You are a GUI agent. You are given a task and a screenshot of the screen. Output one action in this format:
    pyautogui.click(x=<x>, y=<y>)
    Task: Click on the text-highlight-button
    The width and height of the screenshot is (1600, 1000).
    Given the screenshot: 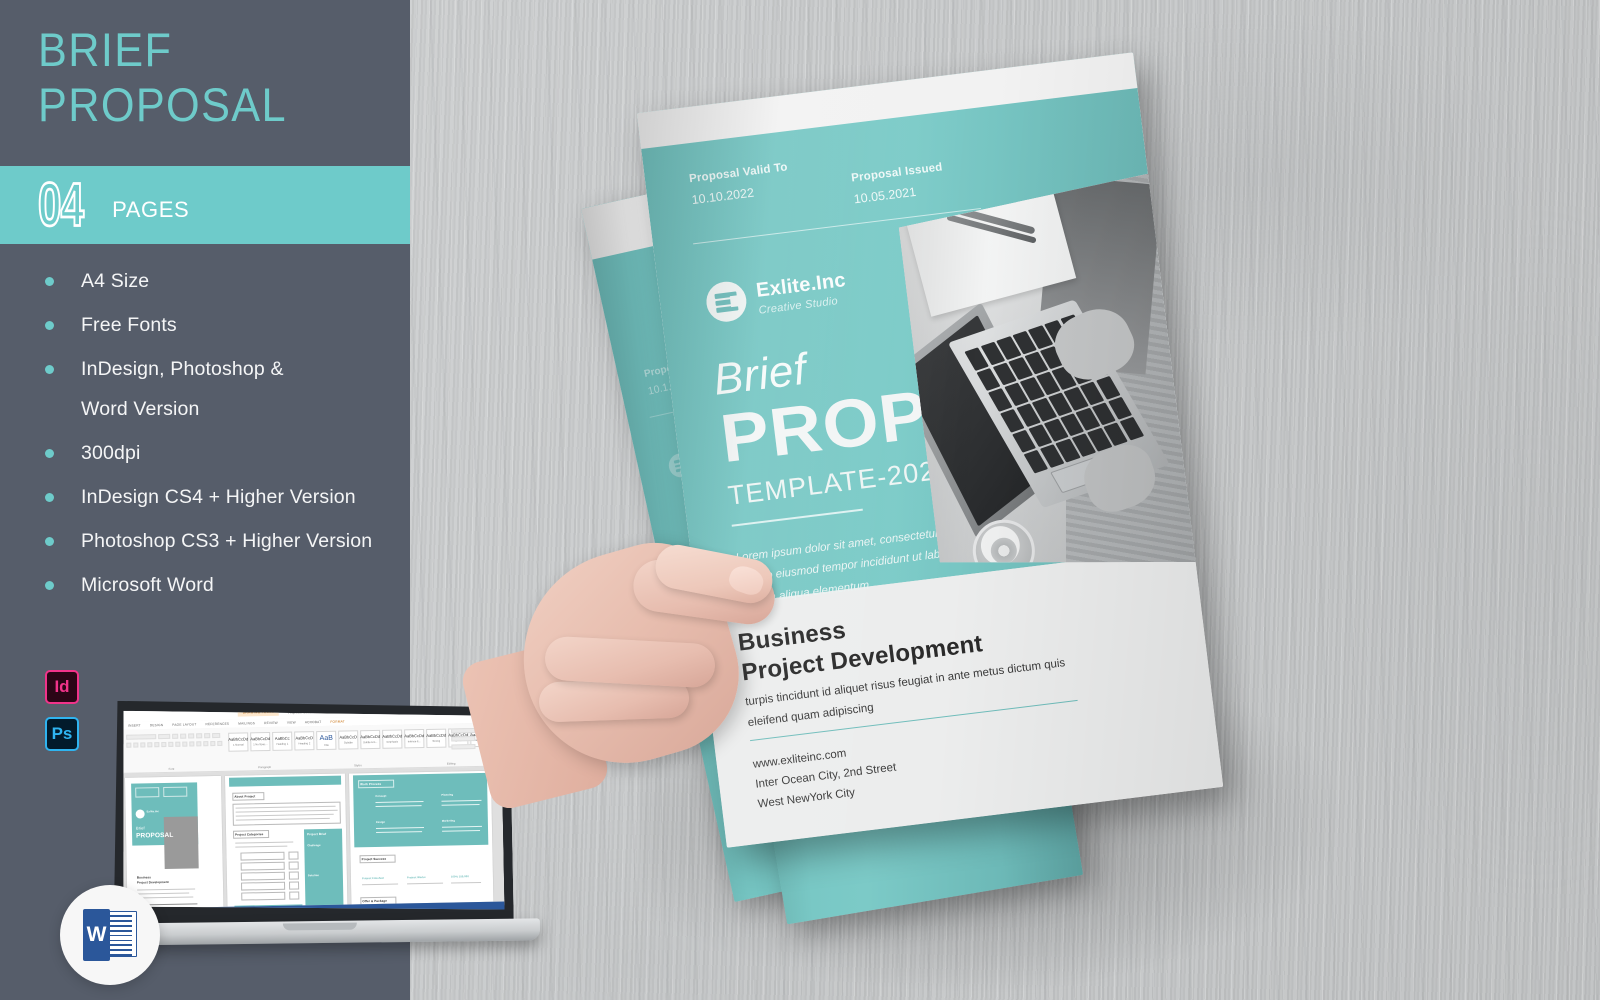 What is the action you would take?
    pyautogui.click(x=163, y=744)
    